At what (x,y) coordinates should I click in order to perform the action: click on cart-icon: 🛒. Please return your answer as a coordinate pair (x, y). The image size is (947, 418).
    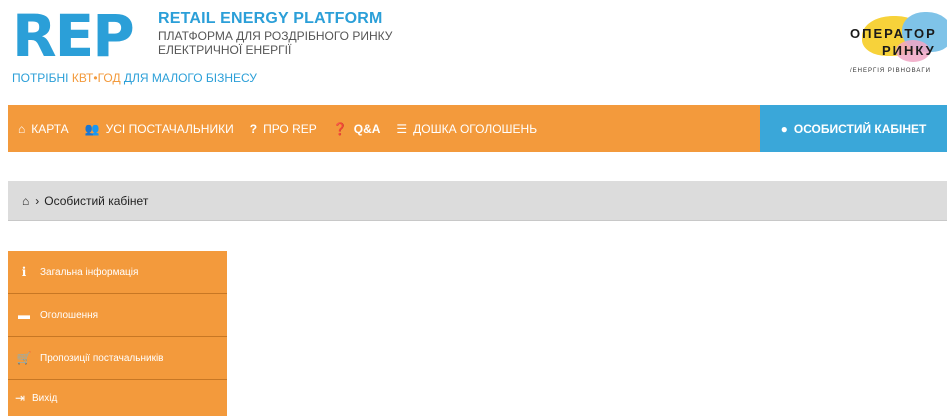
    Looking at the image, I should click on (24, 358).